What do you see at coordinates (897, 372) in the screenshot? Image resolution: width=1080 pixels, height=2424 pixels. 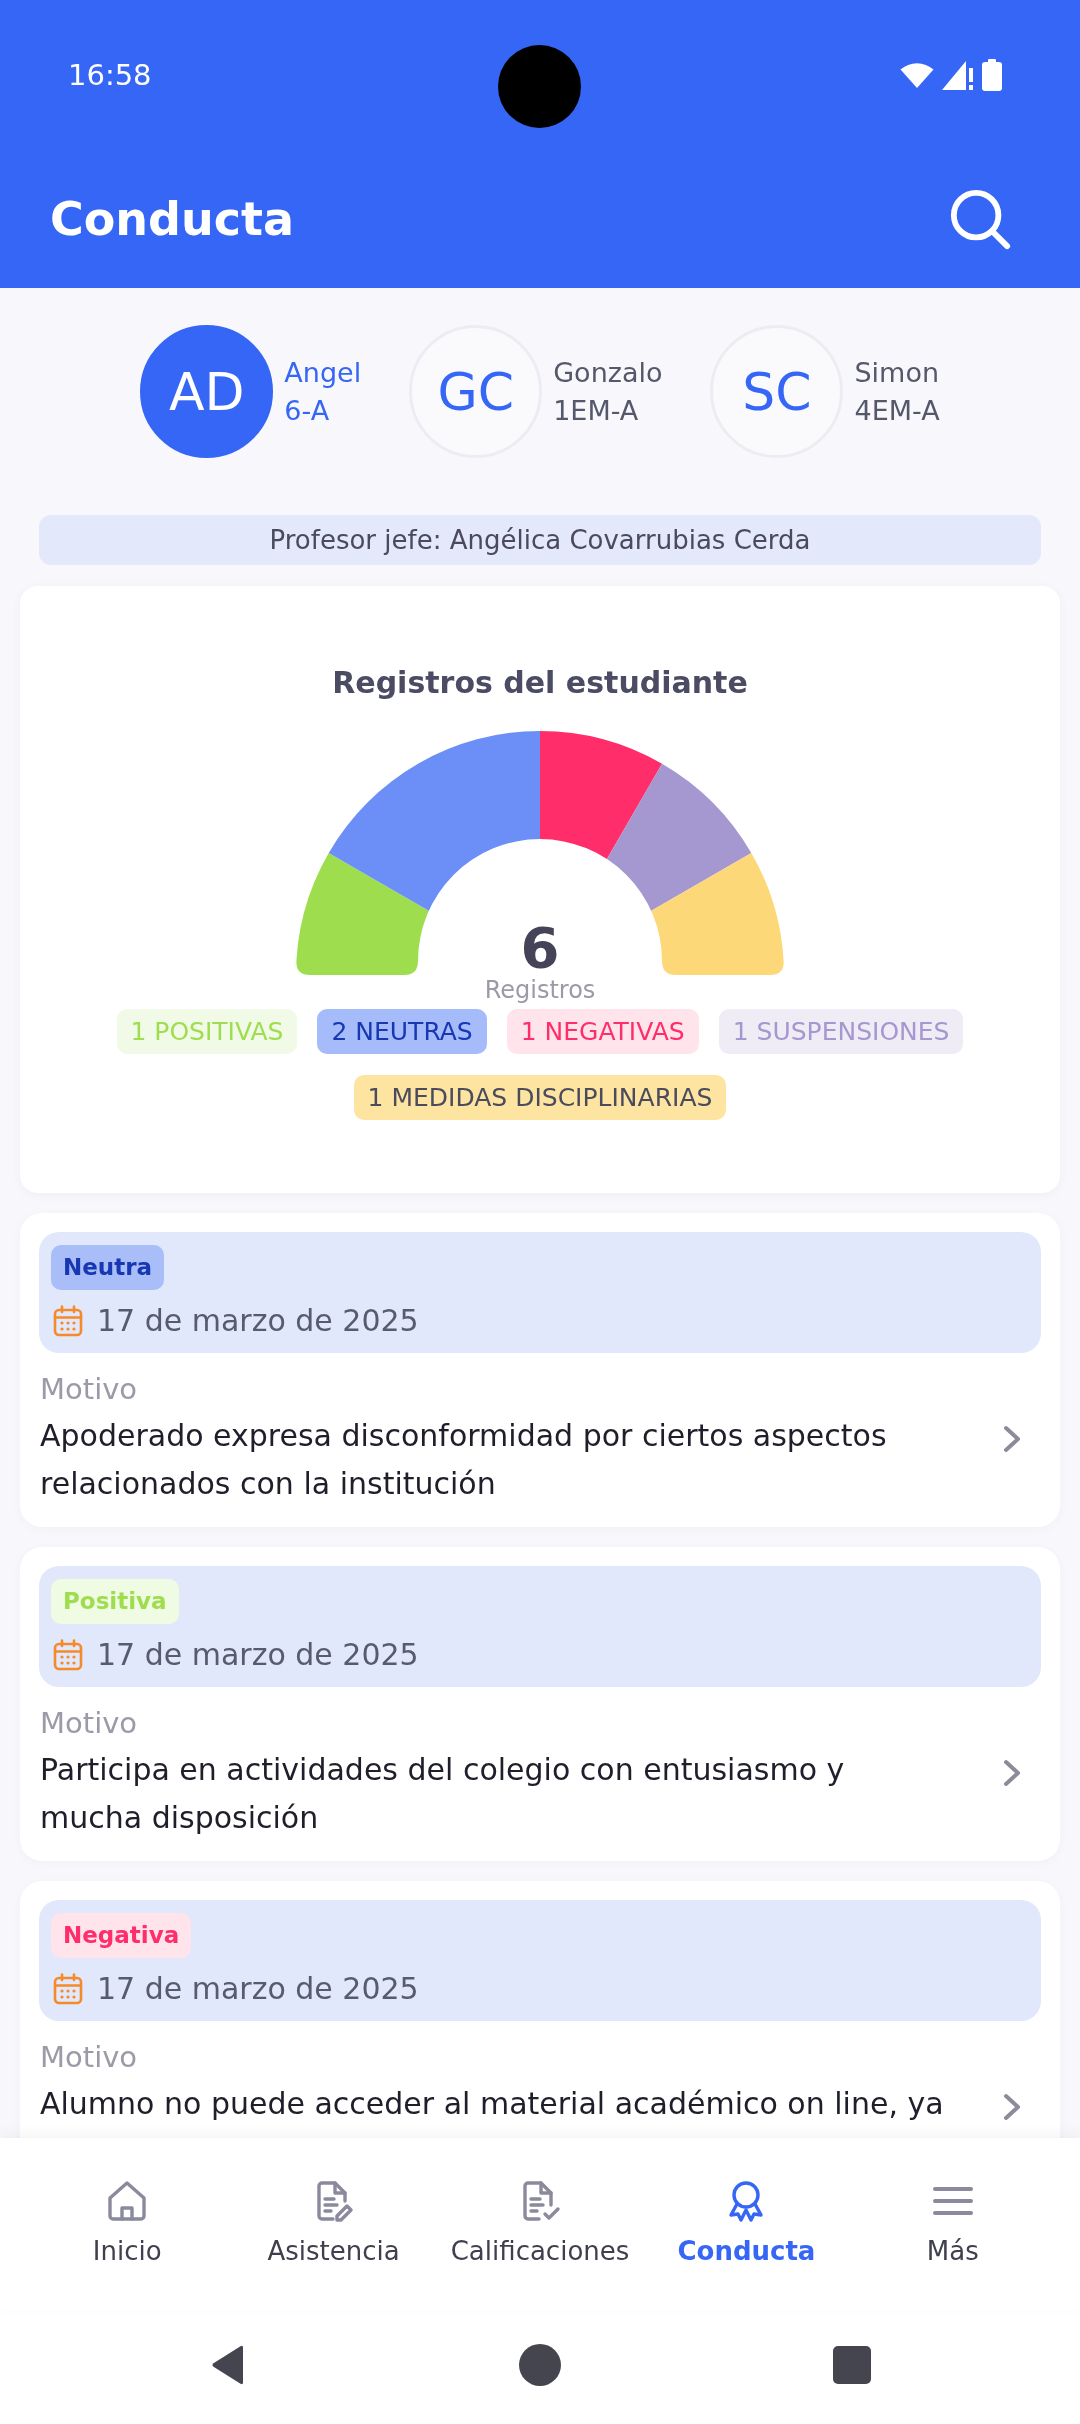 I see `student-name: Simon` at bounding box center [897, 372].